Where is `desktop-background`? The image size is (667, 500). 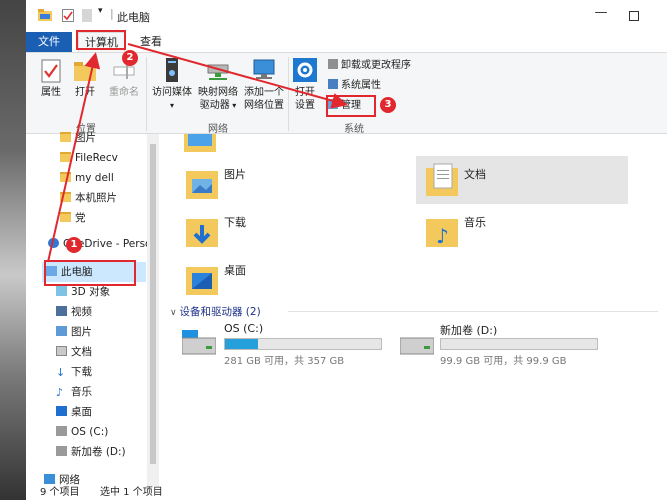 desktop-background is located at coordinates (13, 250).